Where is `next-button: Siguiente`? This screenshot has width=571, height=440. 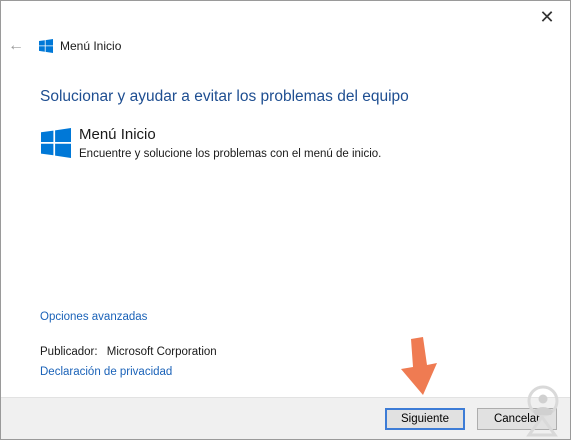 next-button: Siguiente is located at coordinates (425, 419).